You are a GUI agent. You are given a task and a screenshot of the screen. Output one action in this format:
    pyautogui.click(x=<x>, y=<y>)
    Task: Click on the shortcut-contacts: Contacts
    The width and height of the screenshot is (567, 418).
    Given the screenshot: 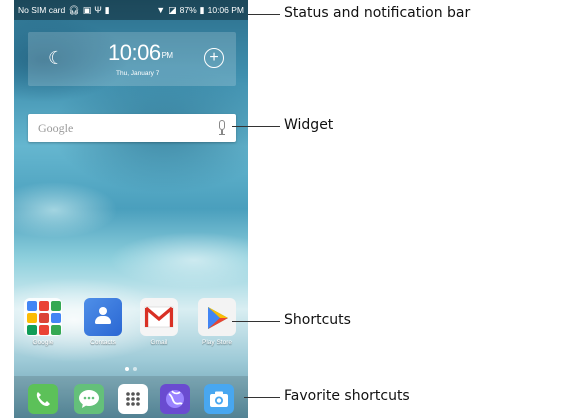 What is the action you would take?
    pyautogui.click(x=103, y=322)
    